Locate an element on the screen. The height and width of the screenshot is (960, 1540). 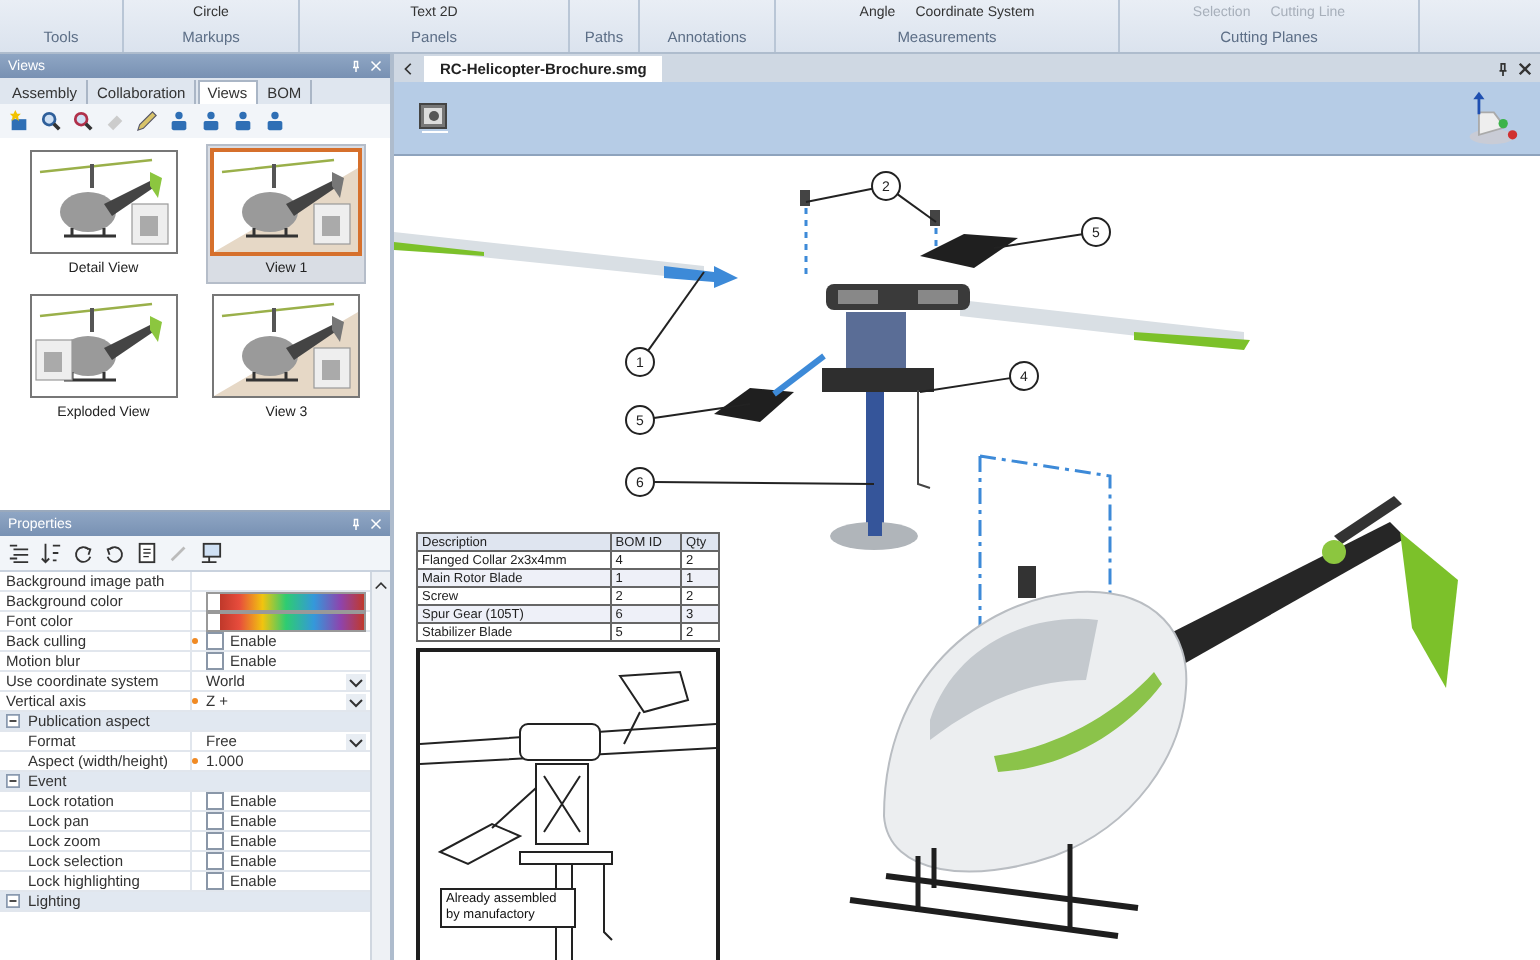
pencil-icon is located at coordinates (147, 121).